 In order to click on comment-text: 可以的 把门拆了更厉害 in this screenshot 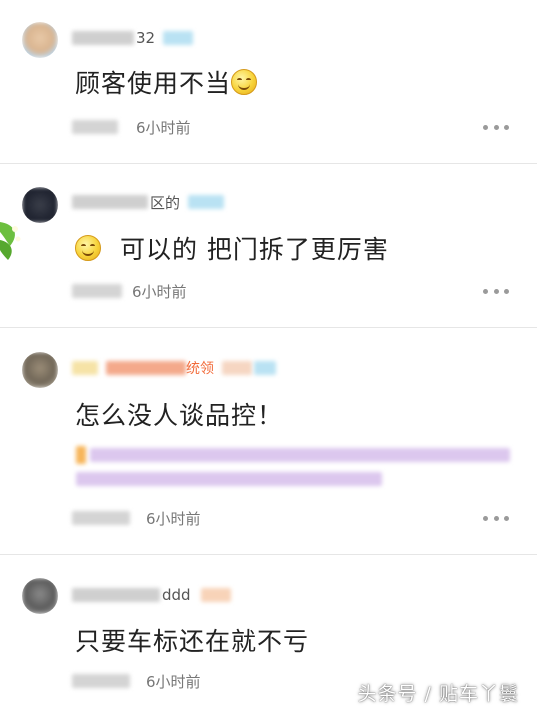, I will do `click(232, 248)`.